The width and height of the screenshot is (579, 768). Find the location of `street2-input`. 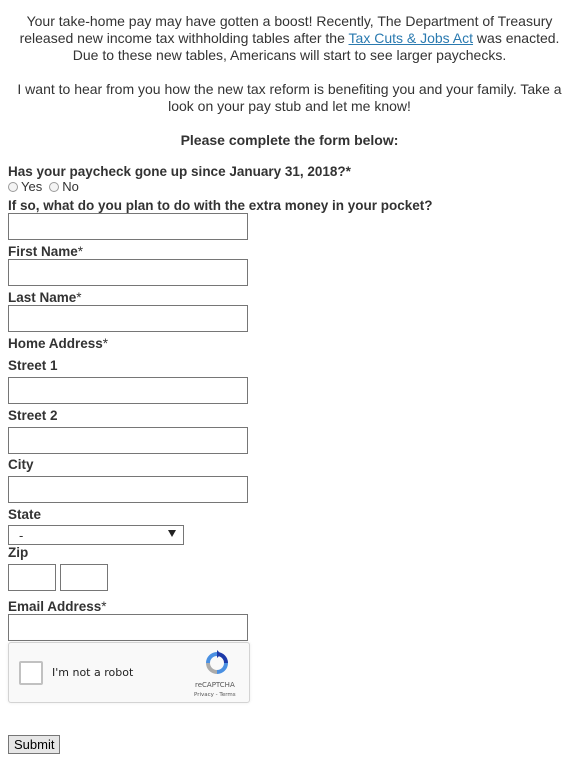

street2-input is located at coordinates (128, 440).